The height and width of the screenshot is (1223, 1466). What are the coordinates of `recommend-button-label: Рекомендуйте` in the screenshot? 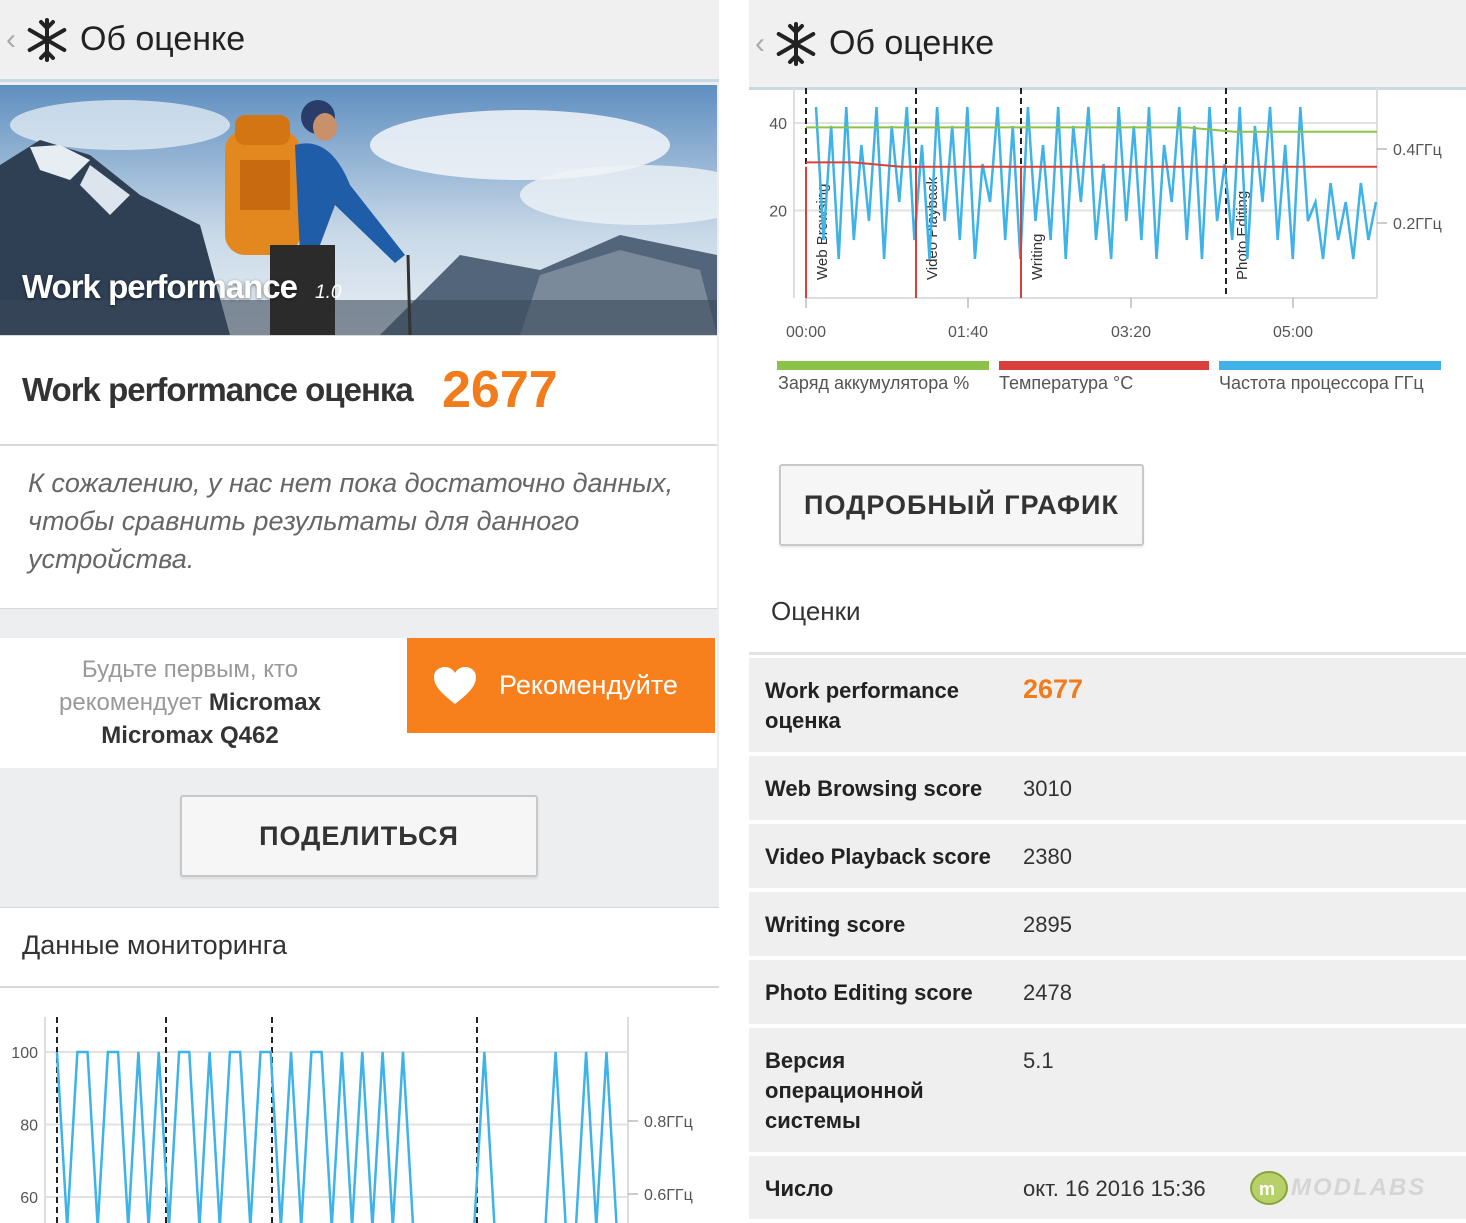 It's located at (588, 685).